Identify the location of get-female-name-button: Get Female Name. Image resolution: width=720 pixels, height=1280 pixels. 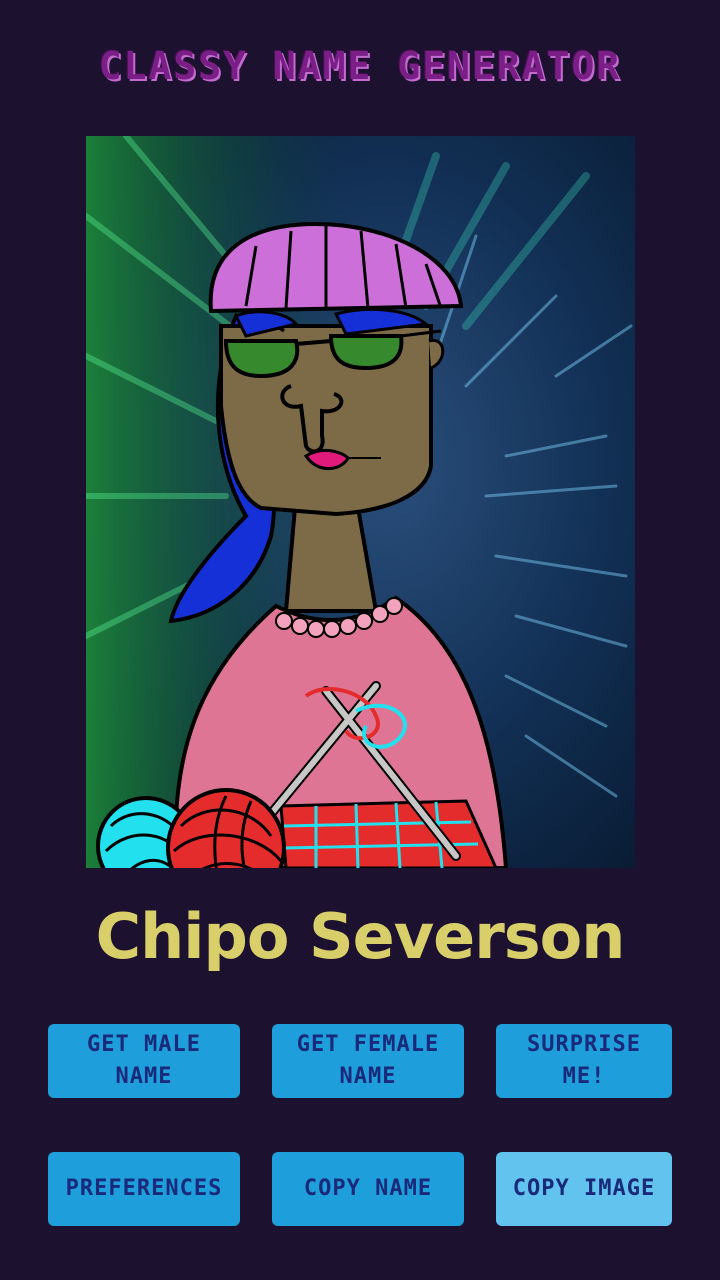
(368, 1061).